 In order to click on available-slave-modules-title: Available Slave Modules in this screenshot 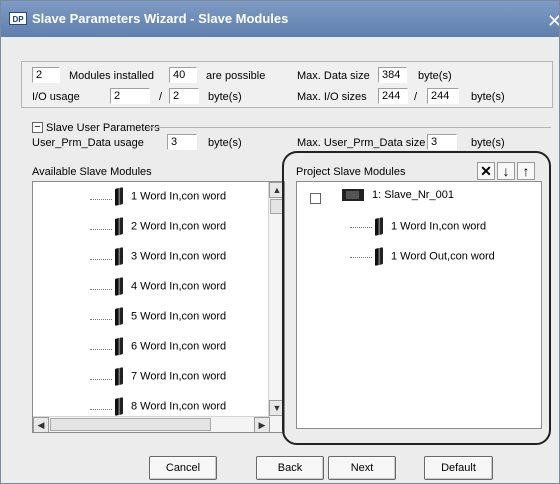, I will do `click(92, 172)`.